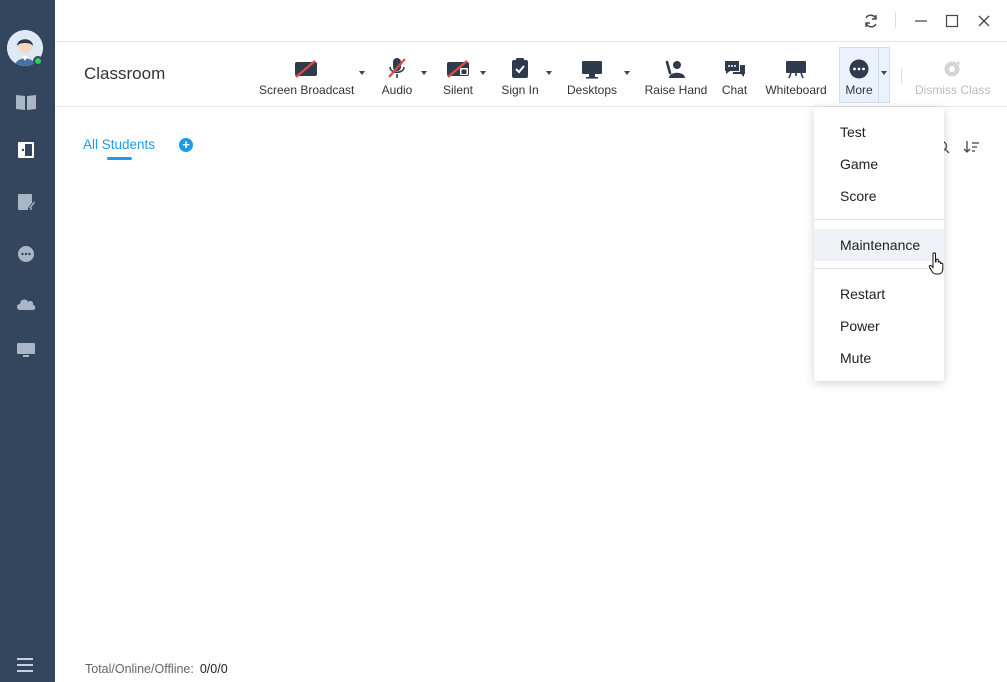 The image size is (1007, 682). I want to click on sign-in-clipboard-icon, so click(520, 68).